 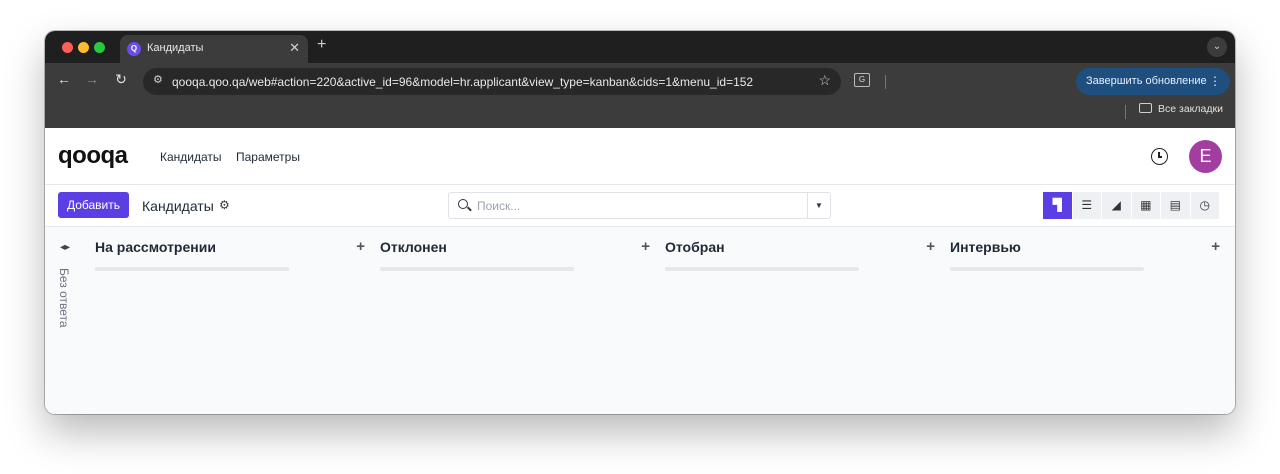 I want to click on more-menu-icon: ⋮, so click(x=1215, y=81).